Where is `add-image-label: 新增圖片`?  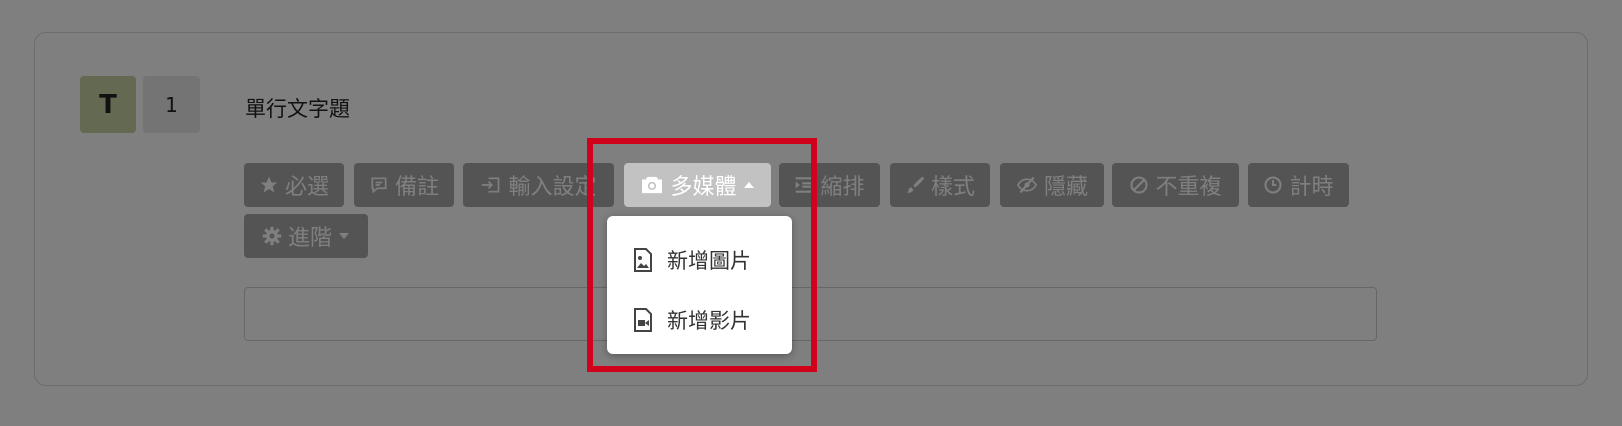
add-image-label: 新增圖片 is located at coordinates (709, 261).